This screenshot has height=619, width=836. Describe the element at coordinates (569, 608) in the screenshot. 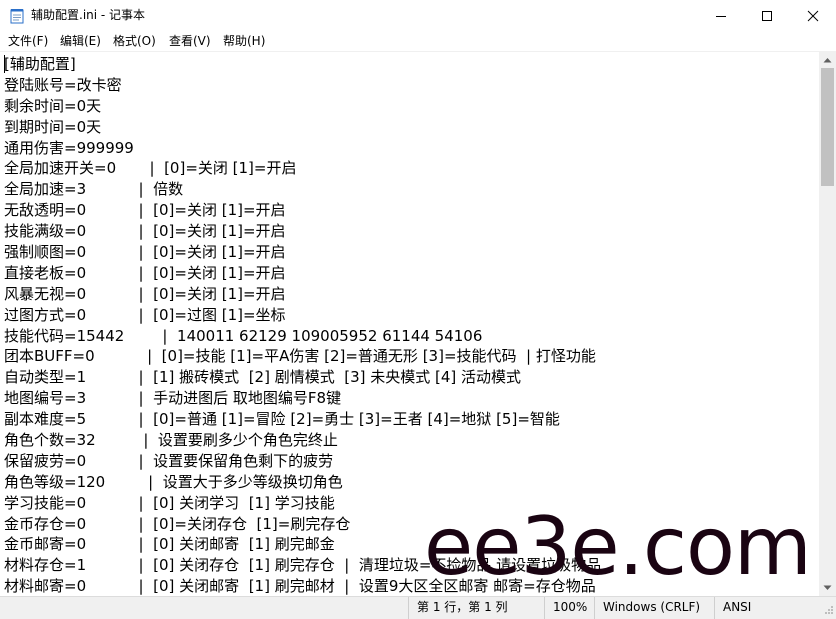

I see `zoom-level: 100%` at that location.